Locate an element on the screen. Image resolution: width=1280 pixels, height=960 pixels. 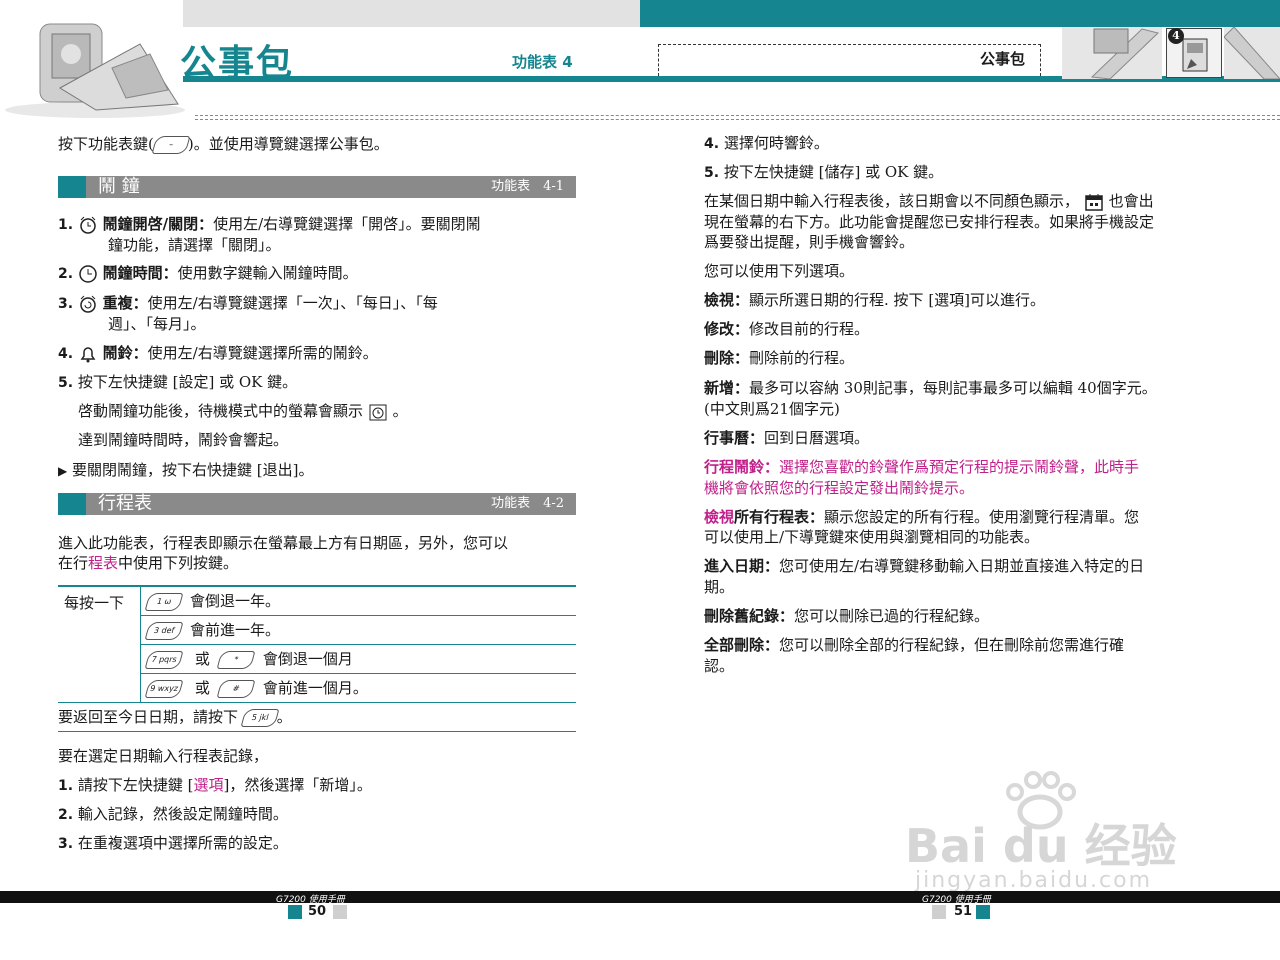
option-item-cont: 認。 is located at coordinates (719, 666).